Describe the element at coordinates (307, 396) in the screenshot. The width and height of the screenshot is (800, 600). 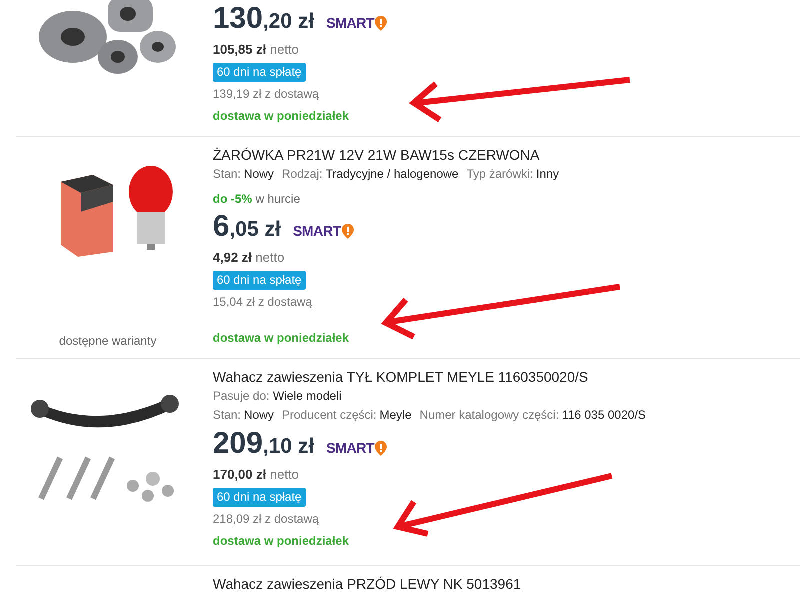
I see `fits-value: Wiele modeli` at that location.